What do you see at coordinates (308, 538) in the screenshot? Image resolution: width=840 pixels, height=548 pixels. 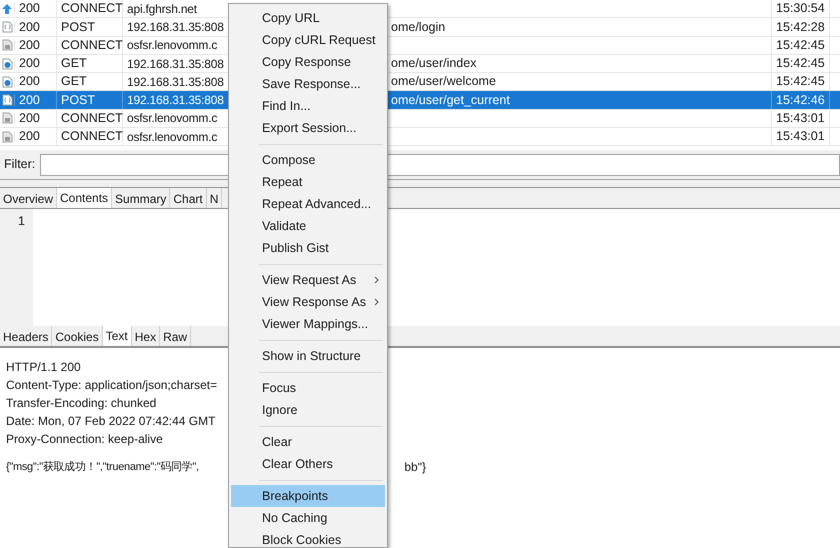 I see `menu-item: Block Cookies` at bounding box center [308, 538].